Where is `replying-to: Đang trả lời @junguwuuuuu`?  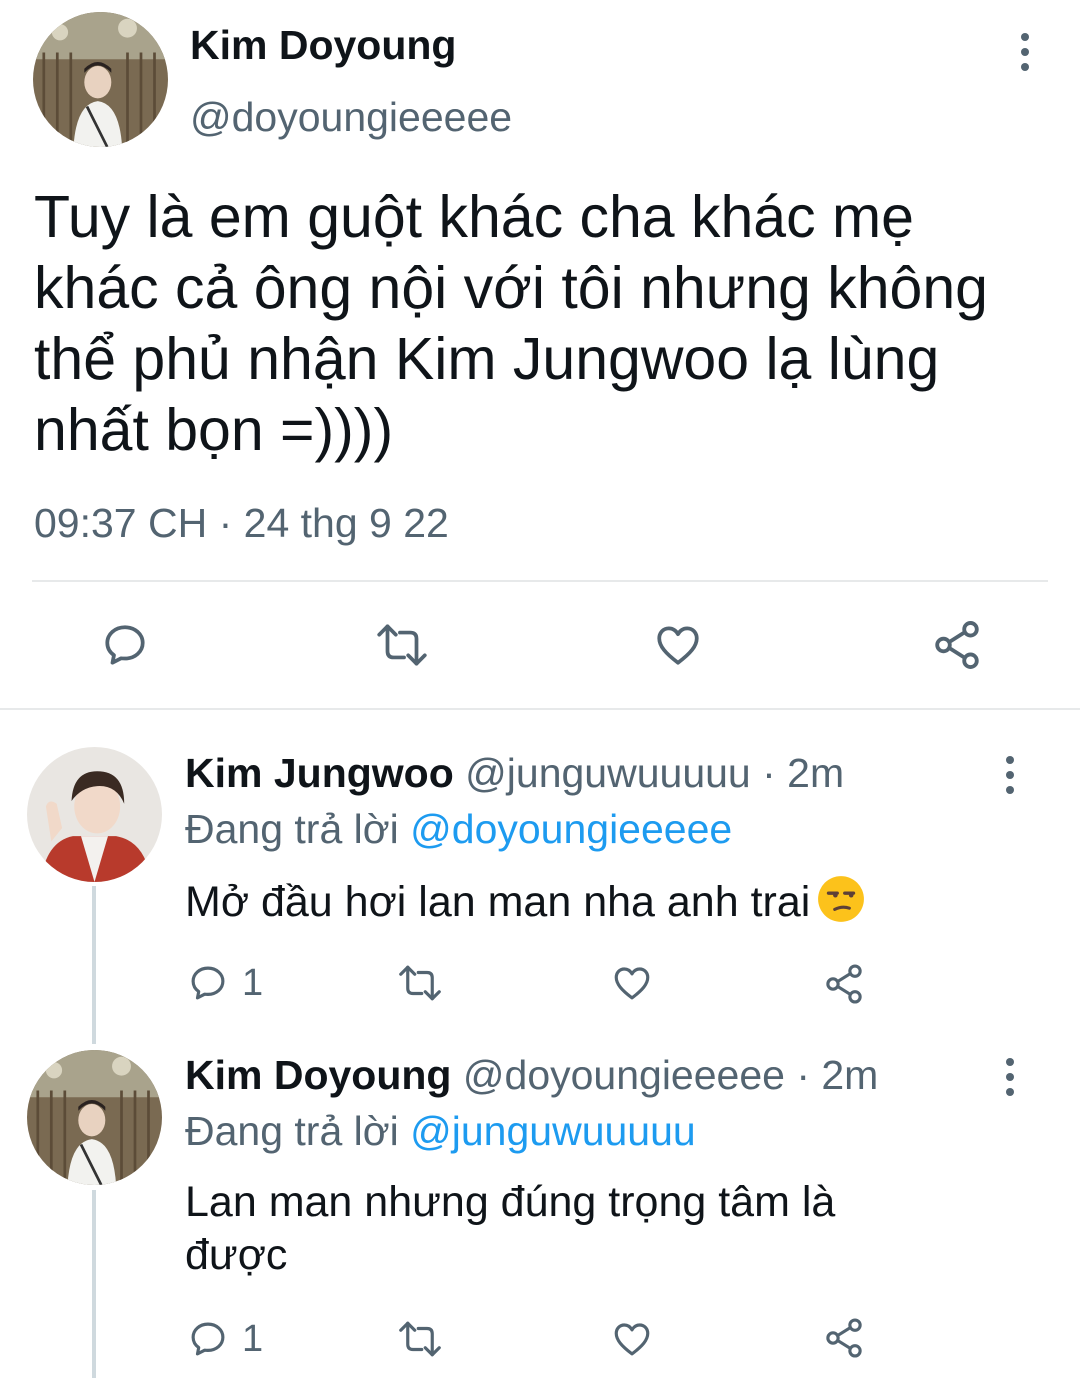 replying-to: Đang trả lời @junguwuuuuu is located at coordinates (440, 1131).